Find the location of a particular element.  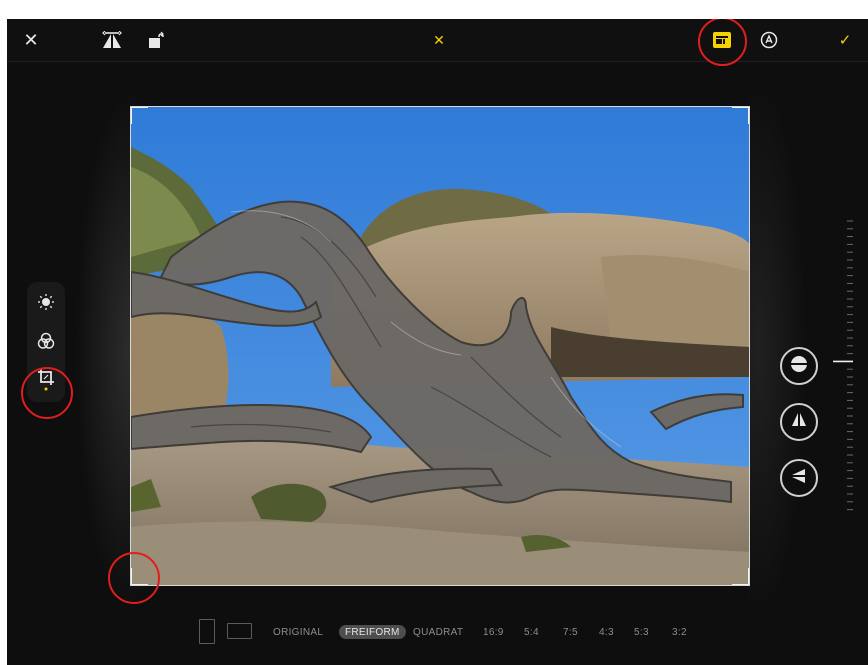

cancel-button: ✕ is located at coordinates (31, 40).